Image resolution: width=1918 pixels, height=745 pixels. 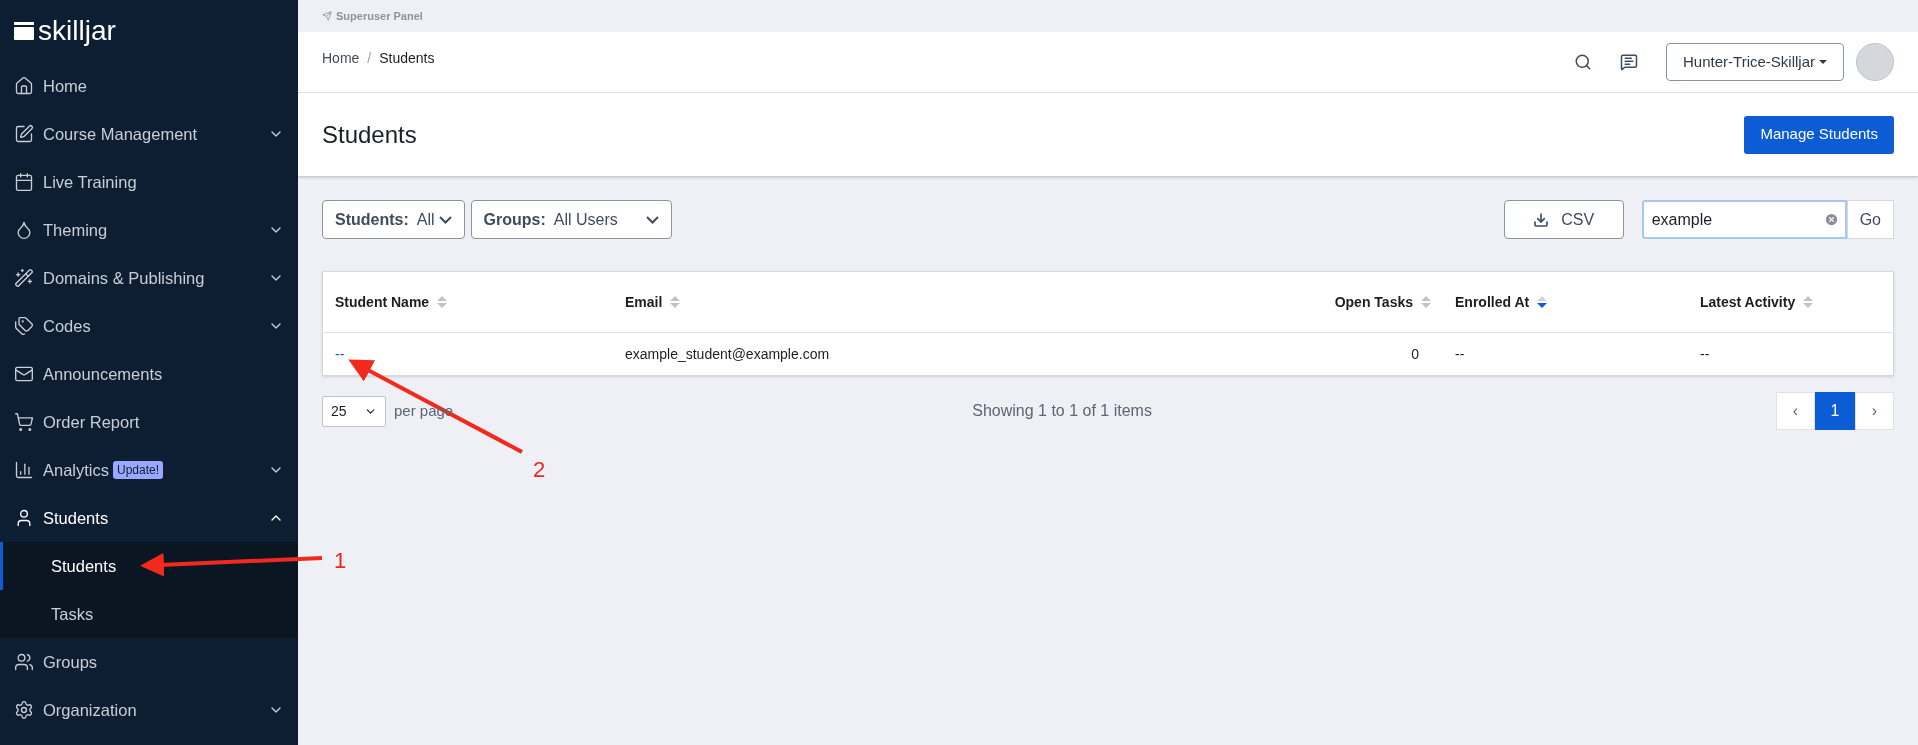 What do you see at coordinates (24, 134) in the screenshot?
I see `pencil-square-icon` at bounding box center [24, 134].